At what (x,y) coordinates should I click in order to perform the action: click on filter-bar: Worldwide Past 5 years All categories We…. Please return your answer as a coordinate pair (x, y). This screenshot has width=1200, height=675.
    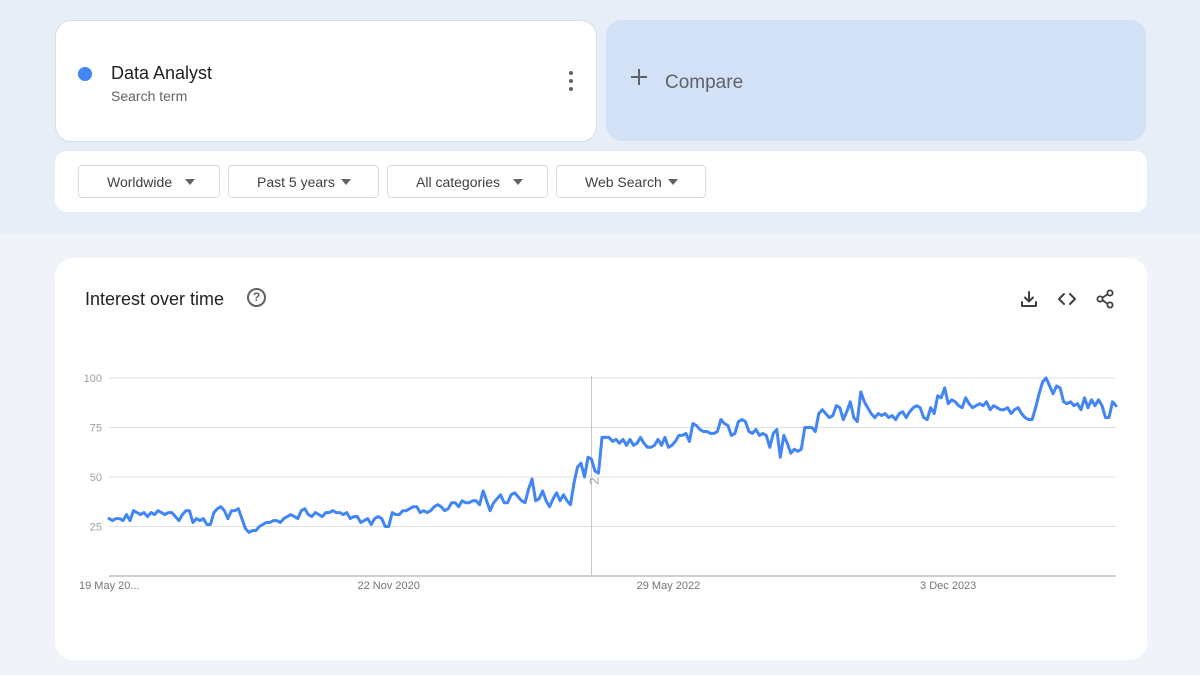
    Looking at the image, I should click on (601, 181).